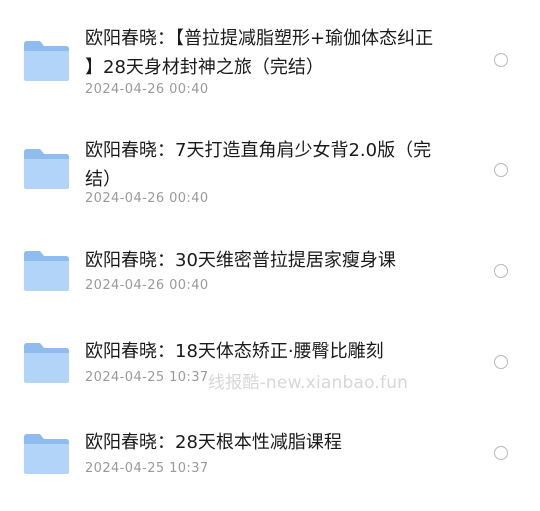 The height and width of the screenshot is (511, 540). What do you see at coordinates (258, 165) in the screenshot?
I see `file-name: 欧阳春晓：7天打造直角肩少女背2.0版（完结）` at bounding box center [258, 165].